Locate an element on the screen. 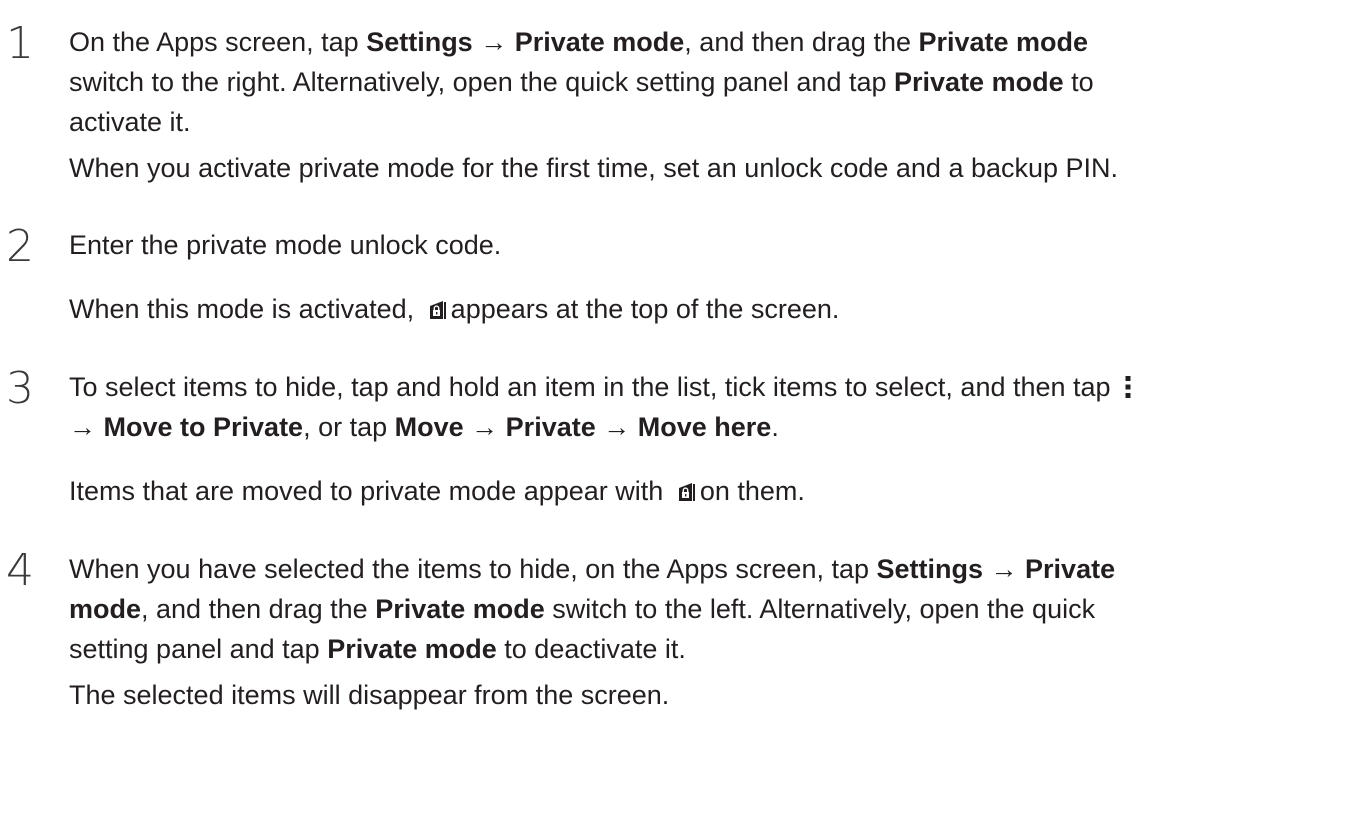 The height and width of the screenshot is (833, 1357). step-instruction: Enter the private mode unlock code. is located at coordinates (711, 245).